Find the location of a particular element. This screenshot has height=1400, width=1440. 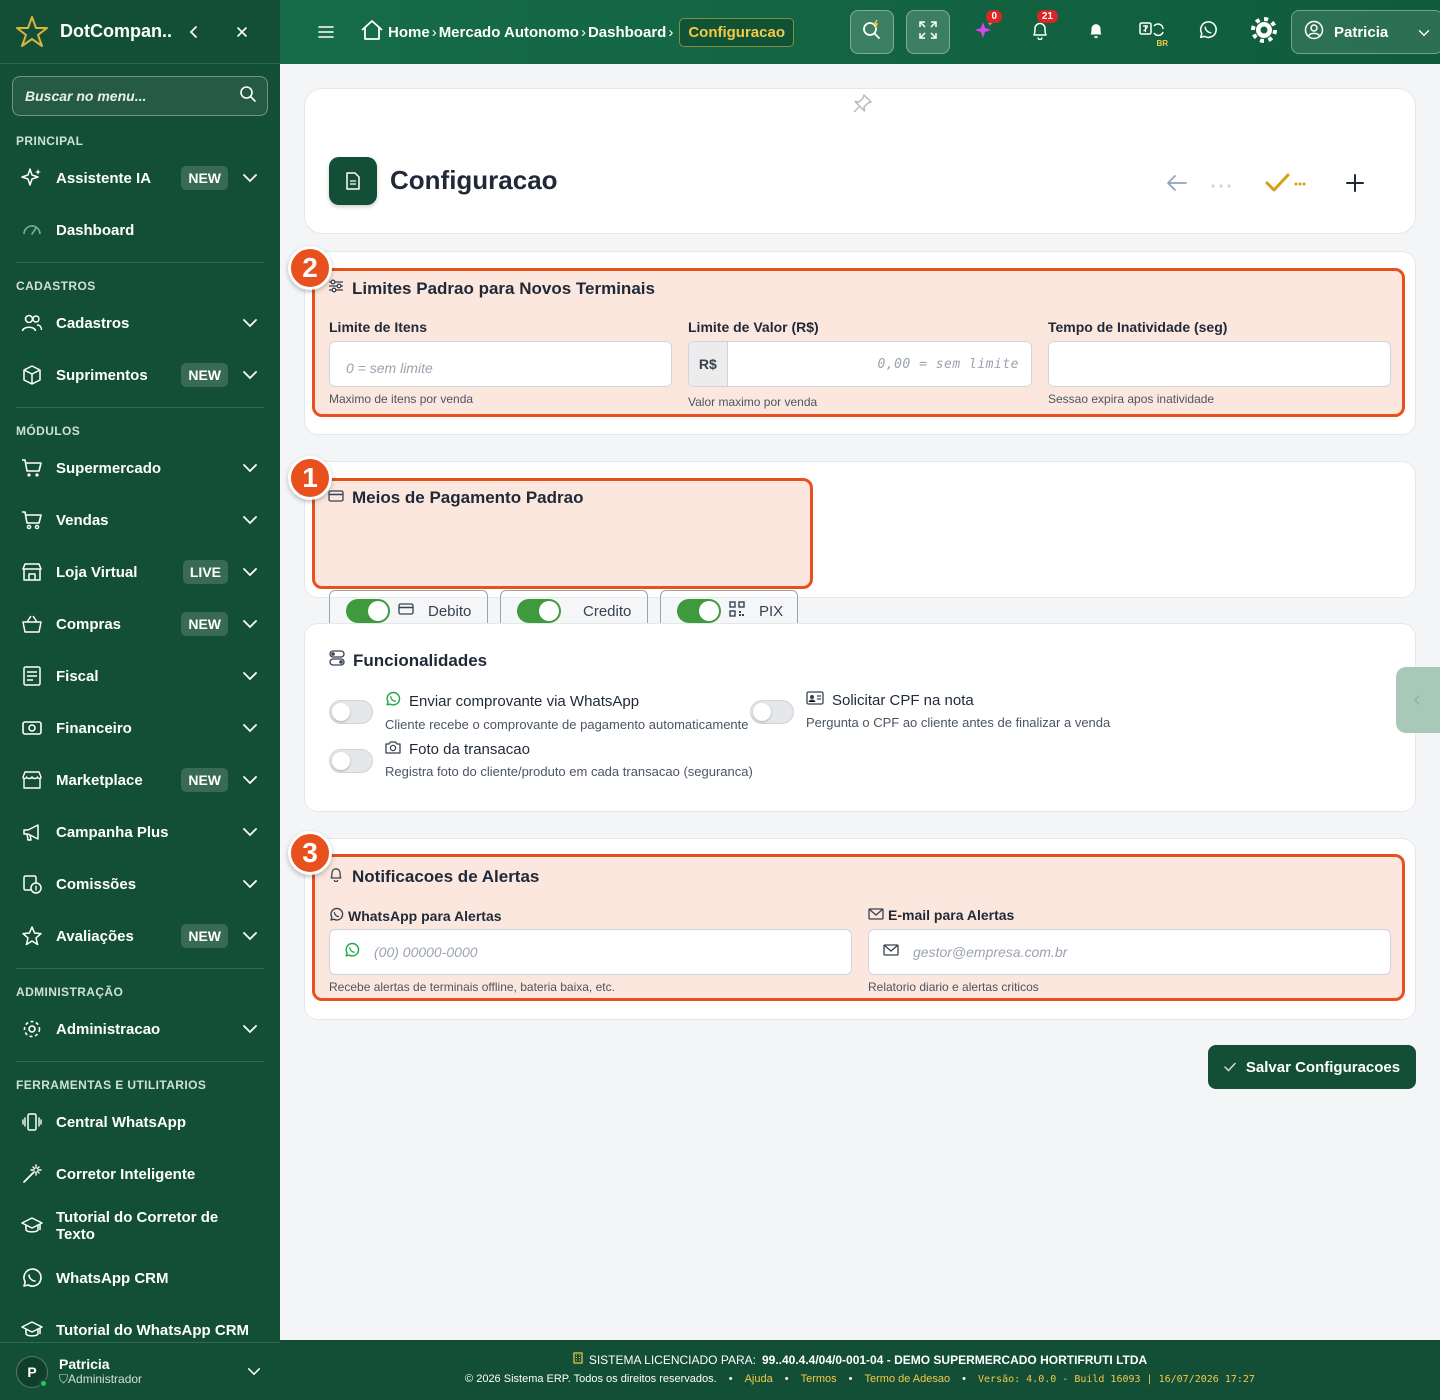

back-button is located at coordinates (1177, 185).